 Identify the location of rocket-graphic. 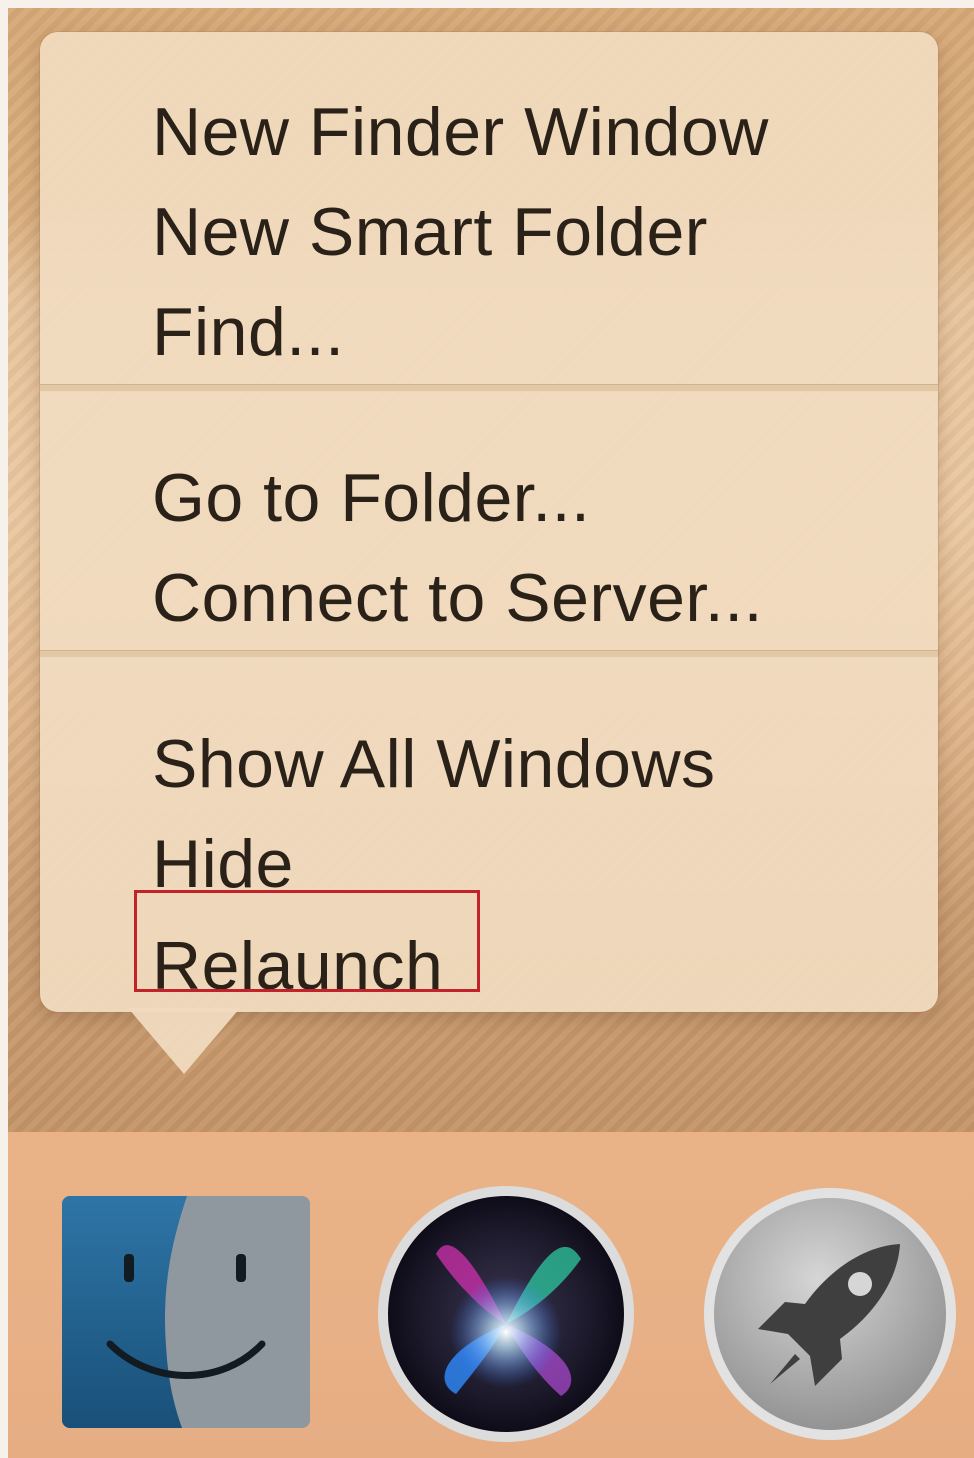
(830, 1314).